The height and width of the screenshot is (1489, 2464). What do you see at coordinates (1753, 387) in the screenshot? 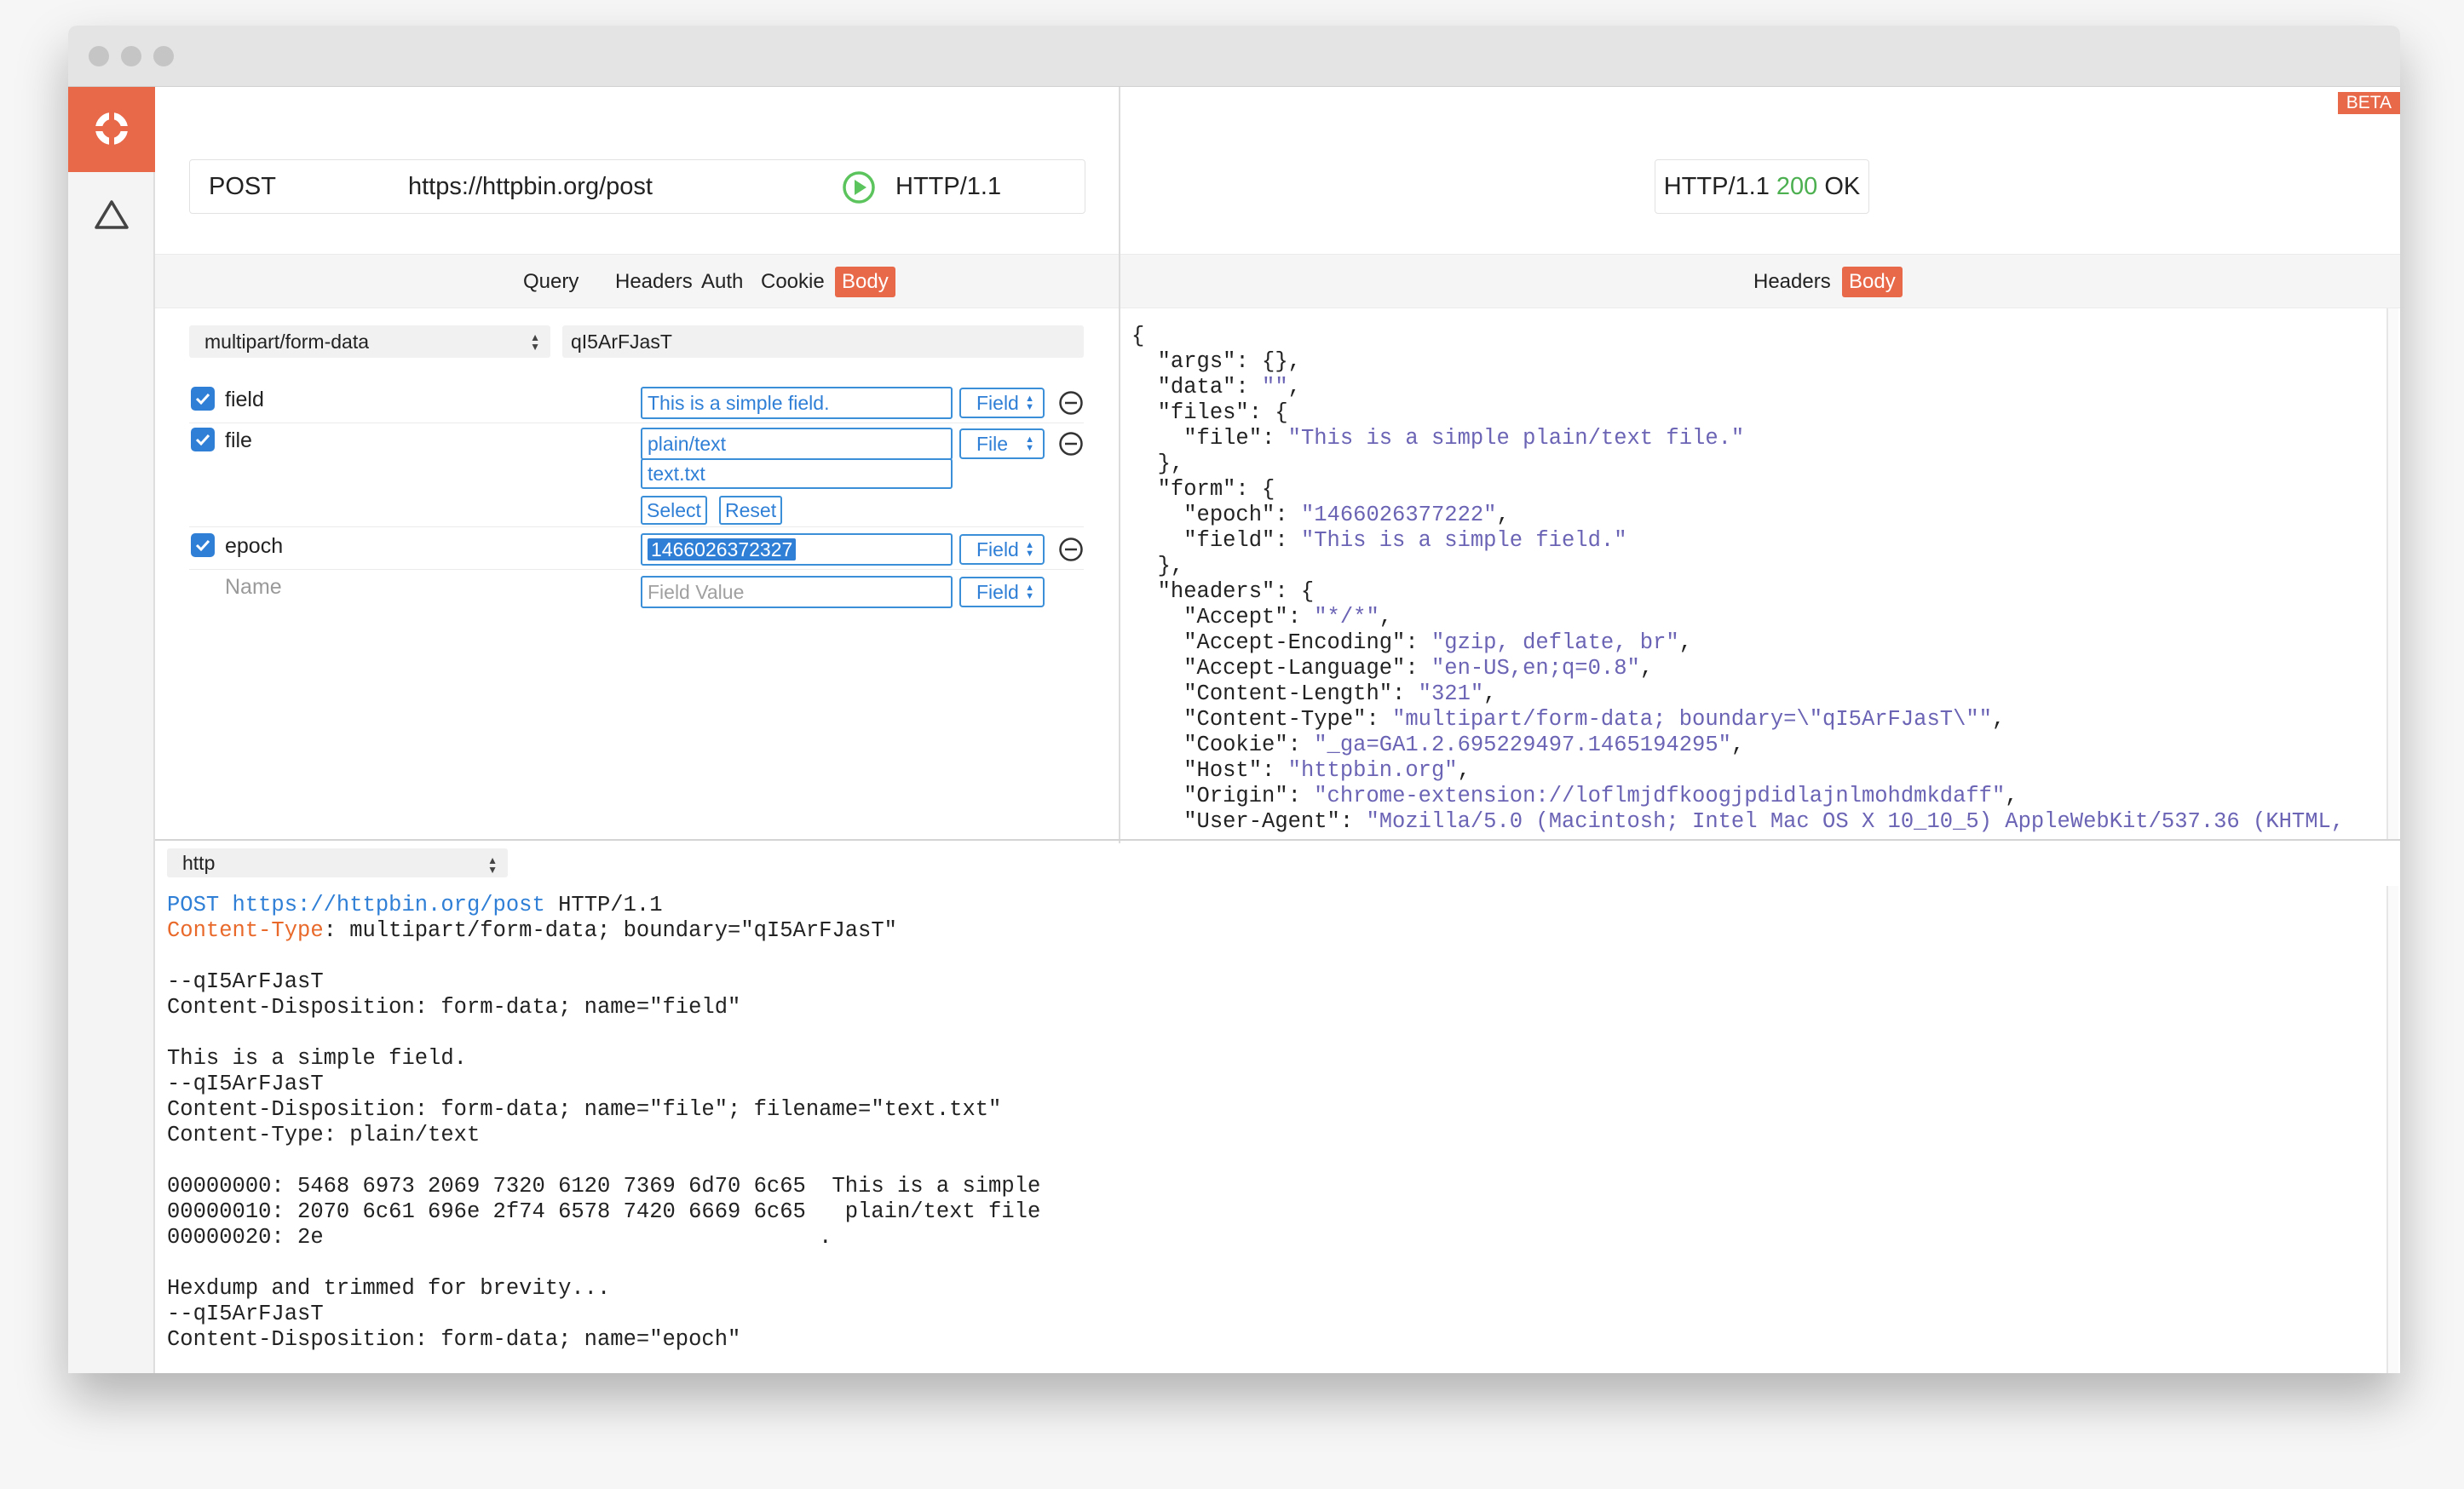
I see `response-body-line: "data": "",` at bounding box center [1753, 387].